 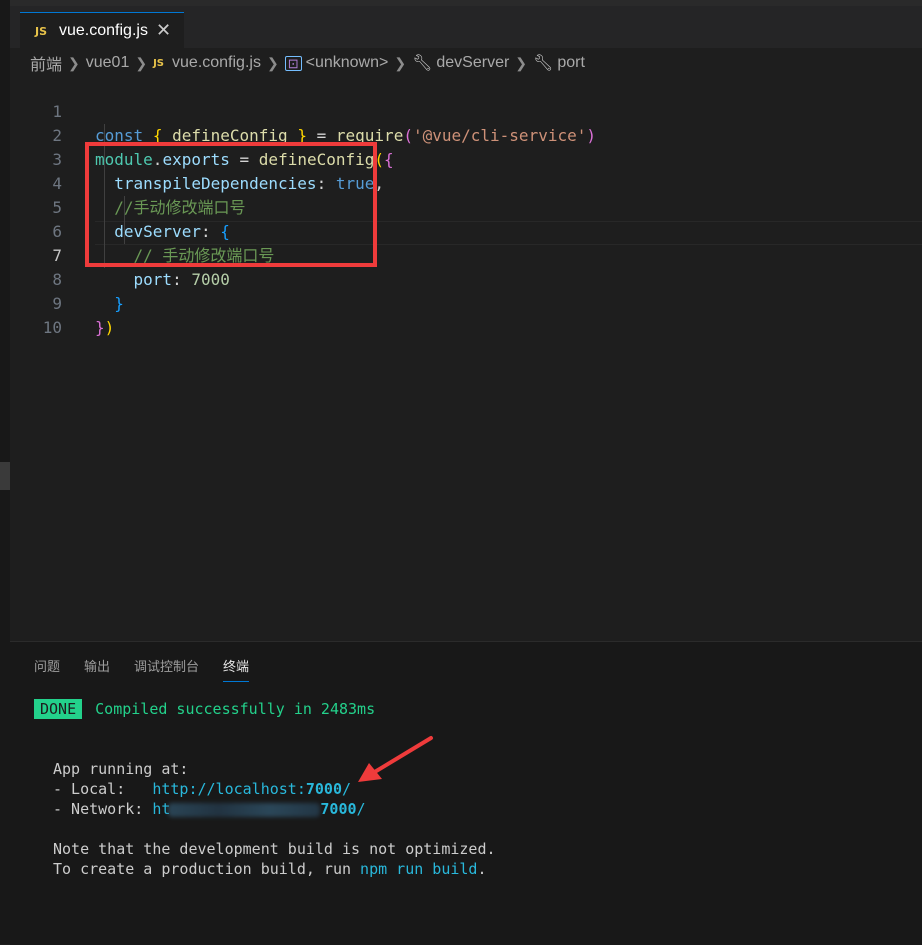 I want to click on code-line: 10, so click(x=466, y=314).